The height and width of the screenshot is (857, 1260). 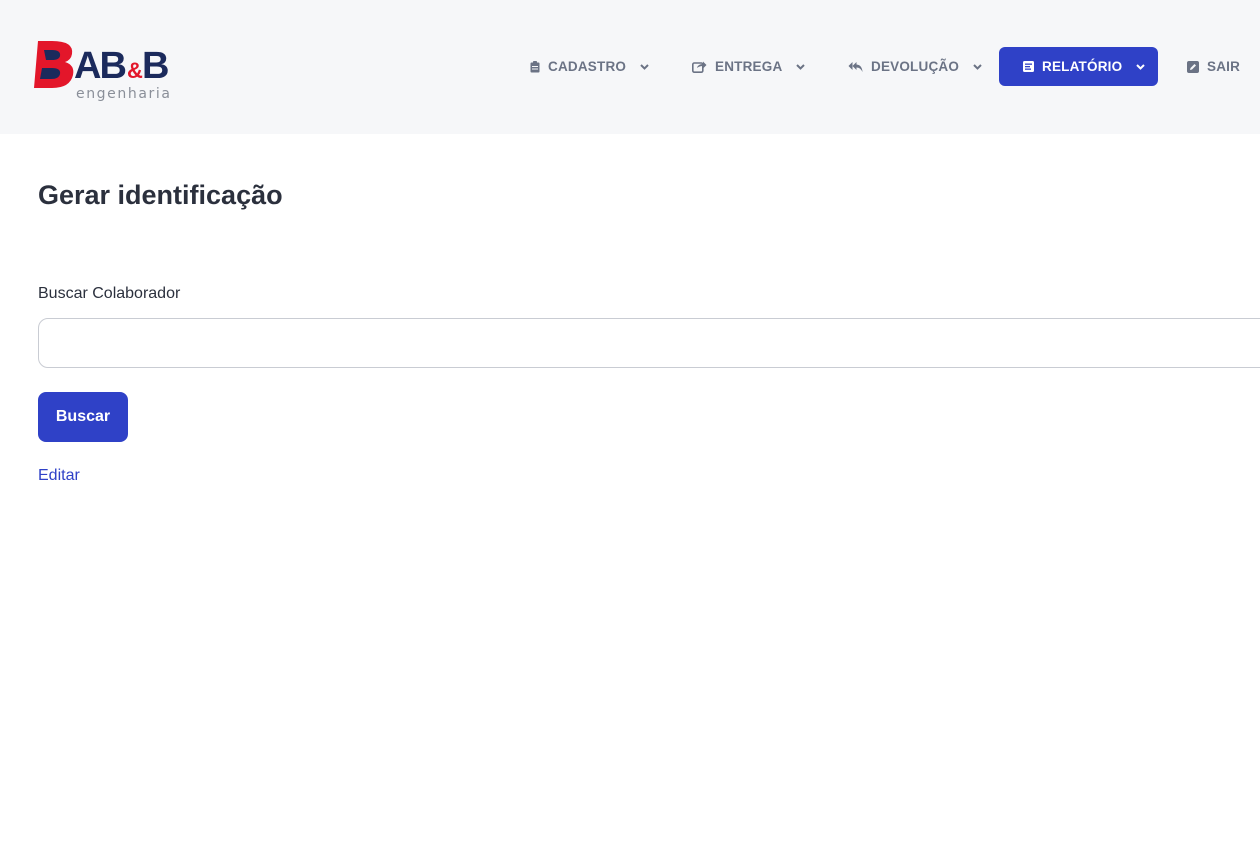 I want to click on nav-cadastro: CADASTRO, so click(x=589, y=66).